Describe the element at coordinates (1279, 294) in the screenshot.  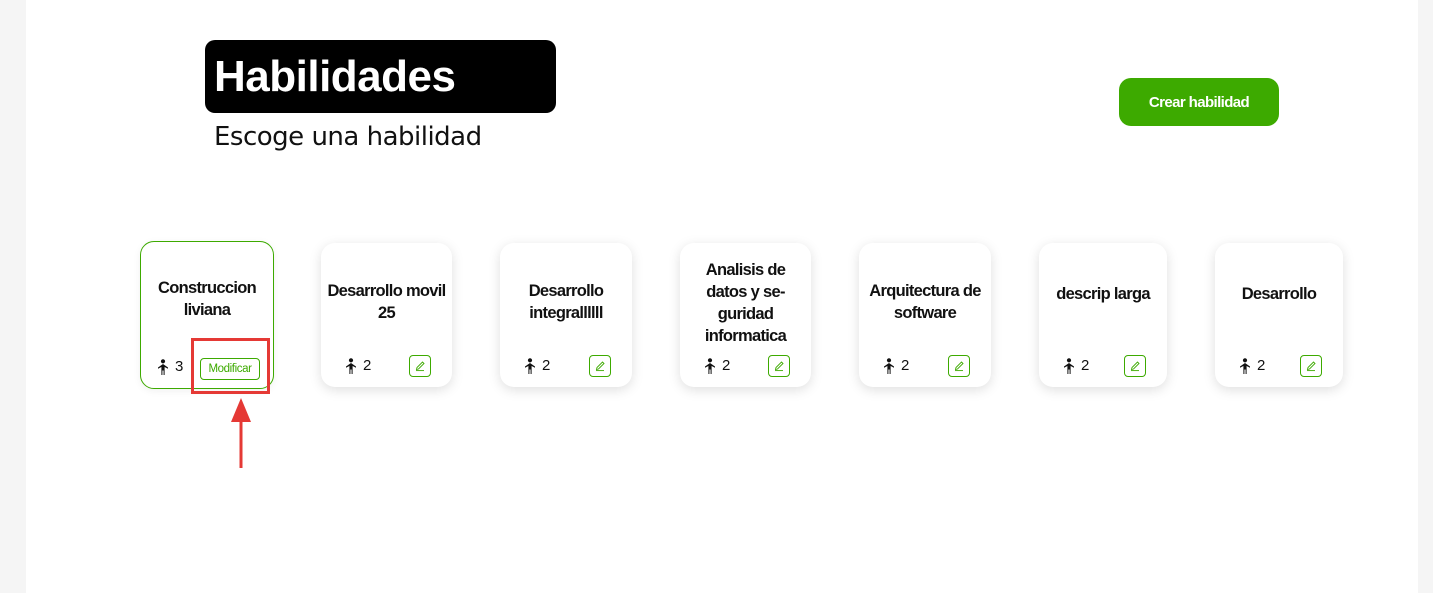
I see `skill-card-title: Desarrollo` at that location.